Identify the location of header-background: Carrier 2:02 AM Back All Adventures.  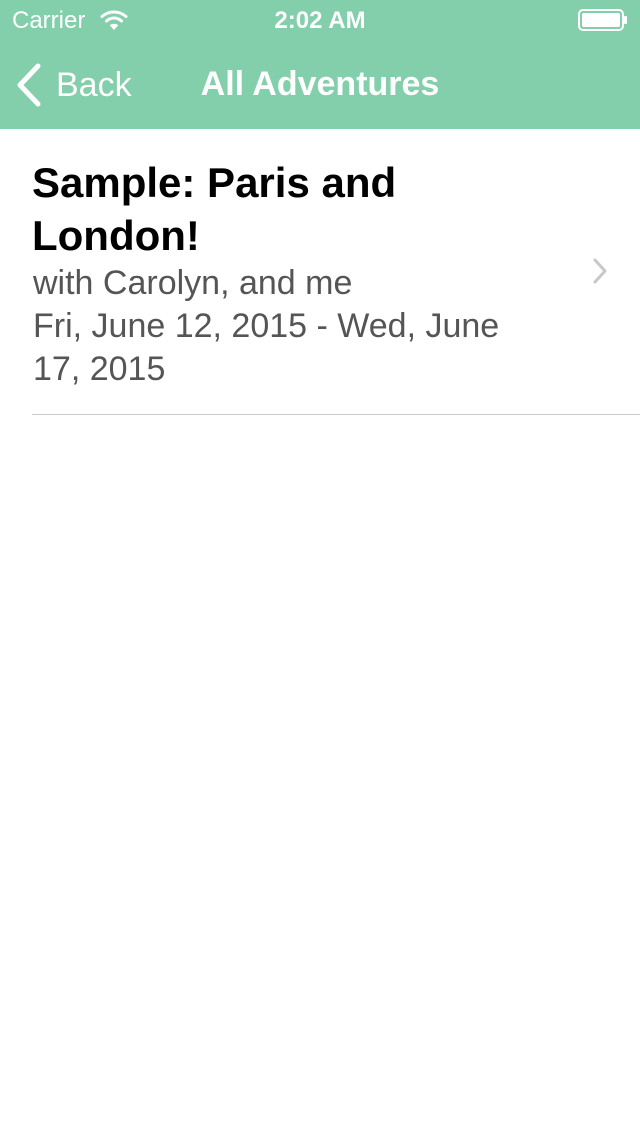
(320, 64).